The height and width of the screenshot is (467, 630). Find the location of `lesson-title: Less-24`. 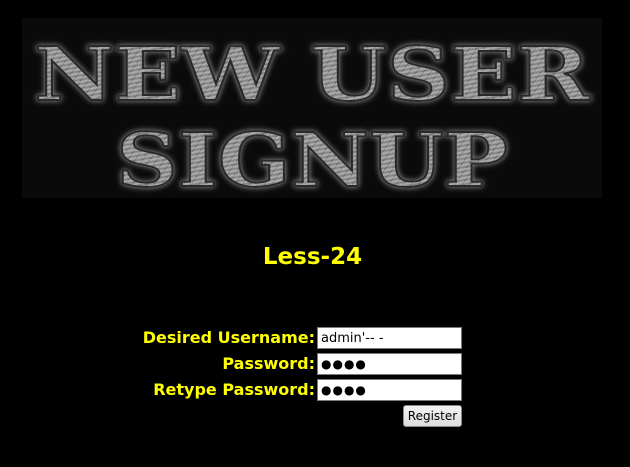

lesson-title: Less-24 is located at coordinates (312, 257).